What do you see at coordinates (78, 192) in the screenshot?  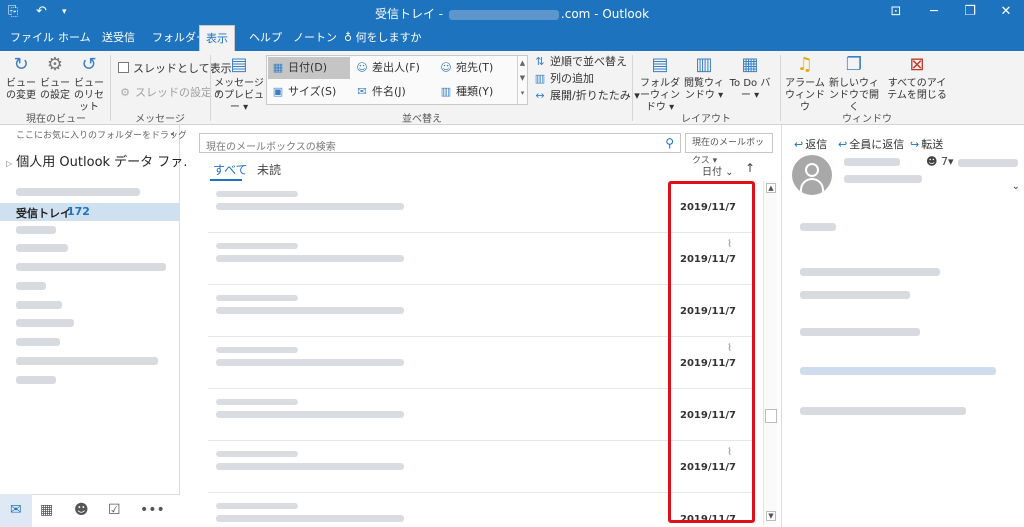 I see `redacted-account` at bounding box center [78, 192].